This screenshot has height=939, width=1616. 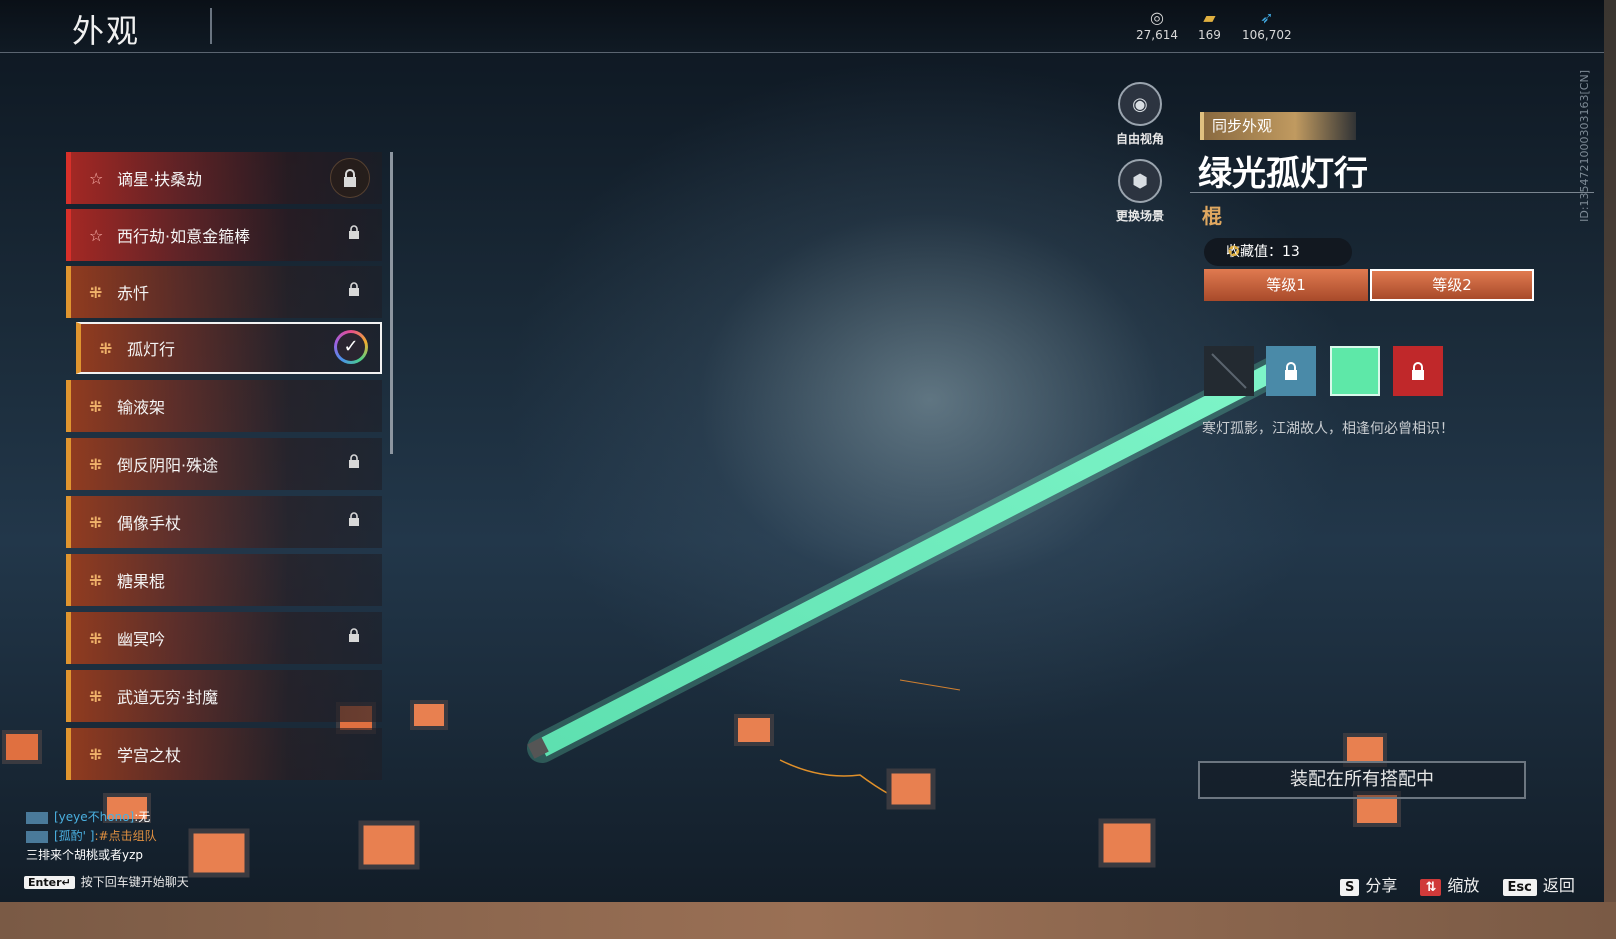 I want to click on frame-bottom, so click(x=808, y=920).